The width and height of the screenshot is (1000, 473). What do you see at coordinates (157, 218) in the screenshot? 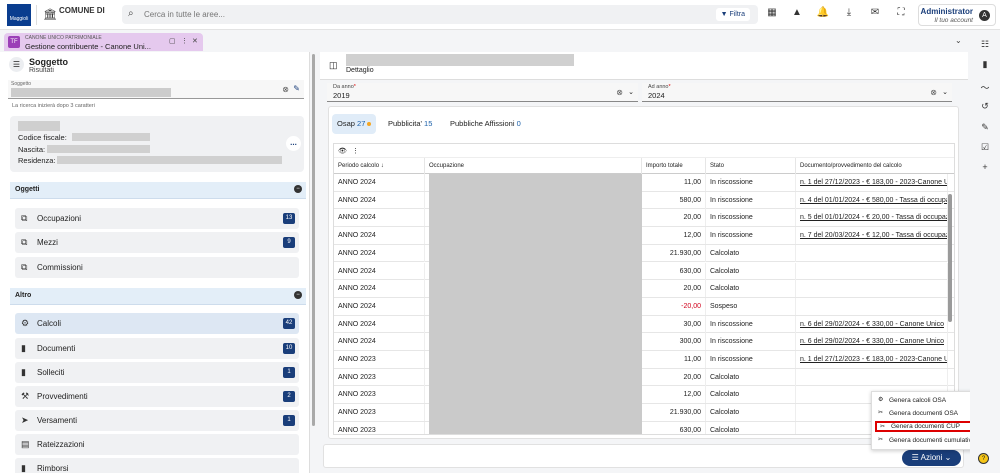
I see `sidebar-item-occupazioni: ⧉ Occupazioni 13` at bounding box center [157, 218].